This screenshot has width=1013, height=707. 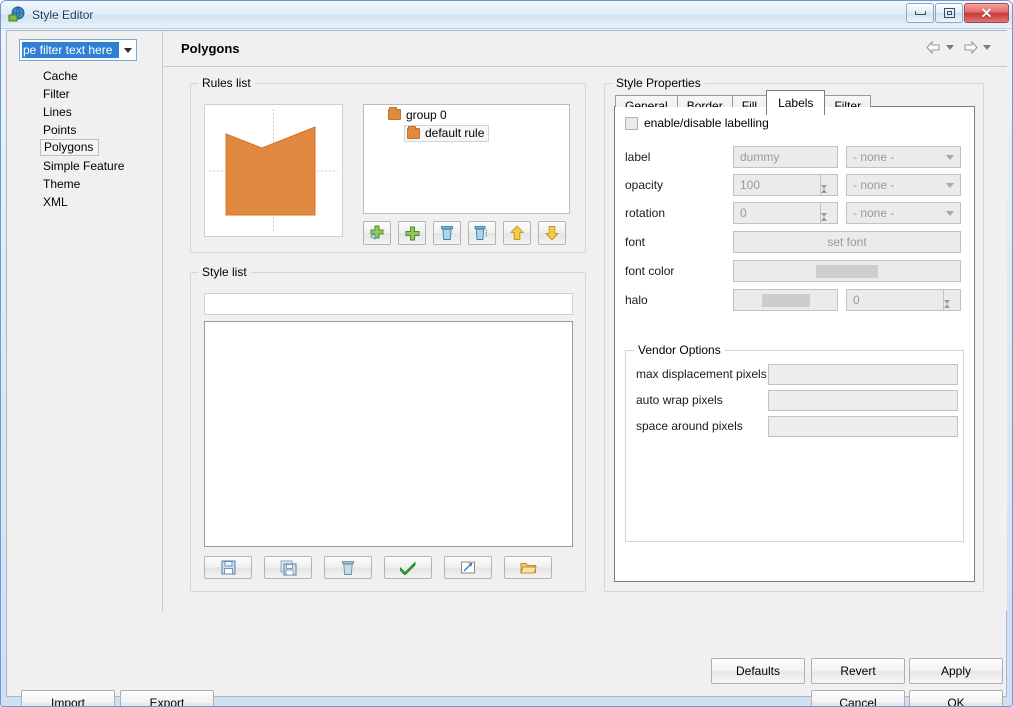 I want to click on add-group-button, so click(x=377, y=233).